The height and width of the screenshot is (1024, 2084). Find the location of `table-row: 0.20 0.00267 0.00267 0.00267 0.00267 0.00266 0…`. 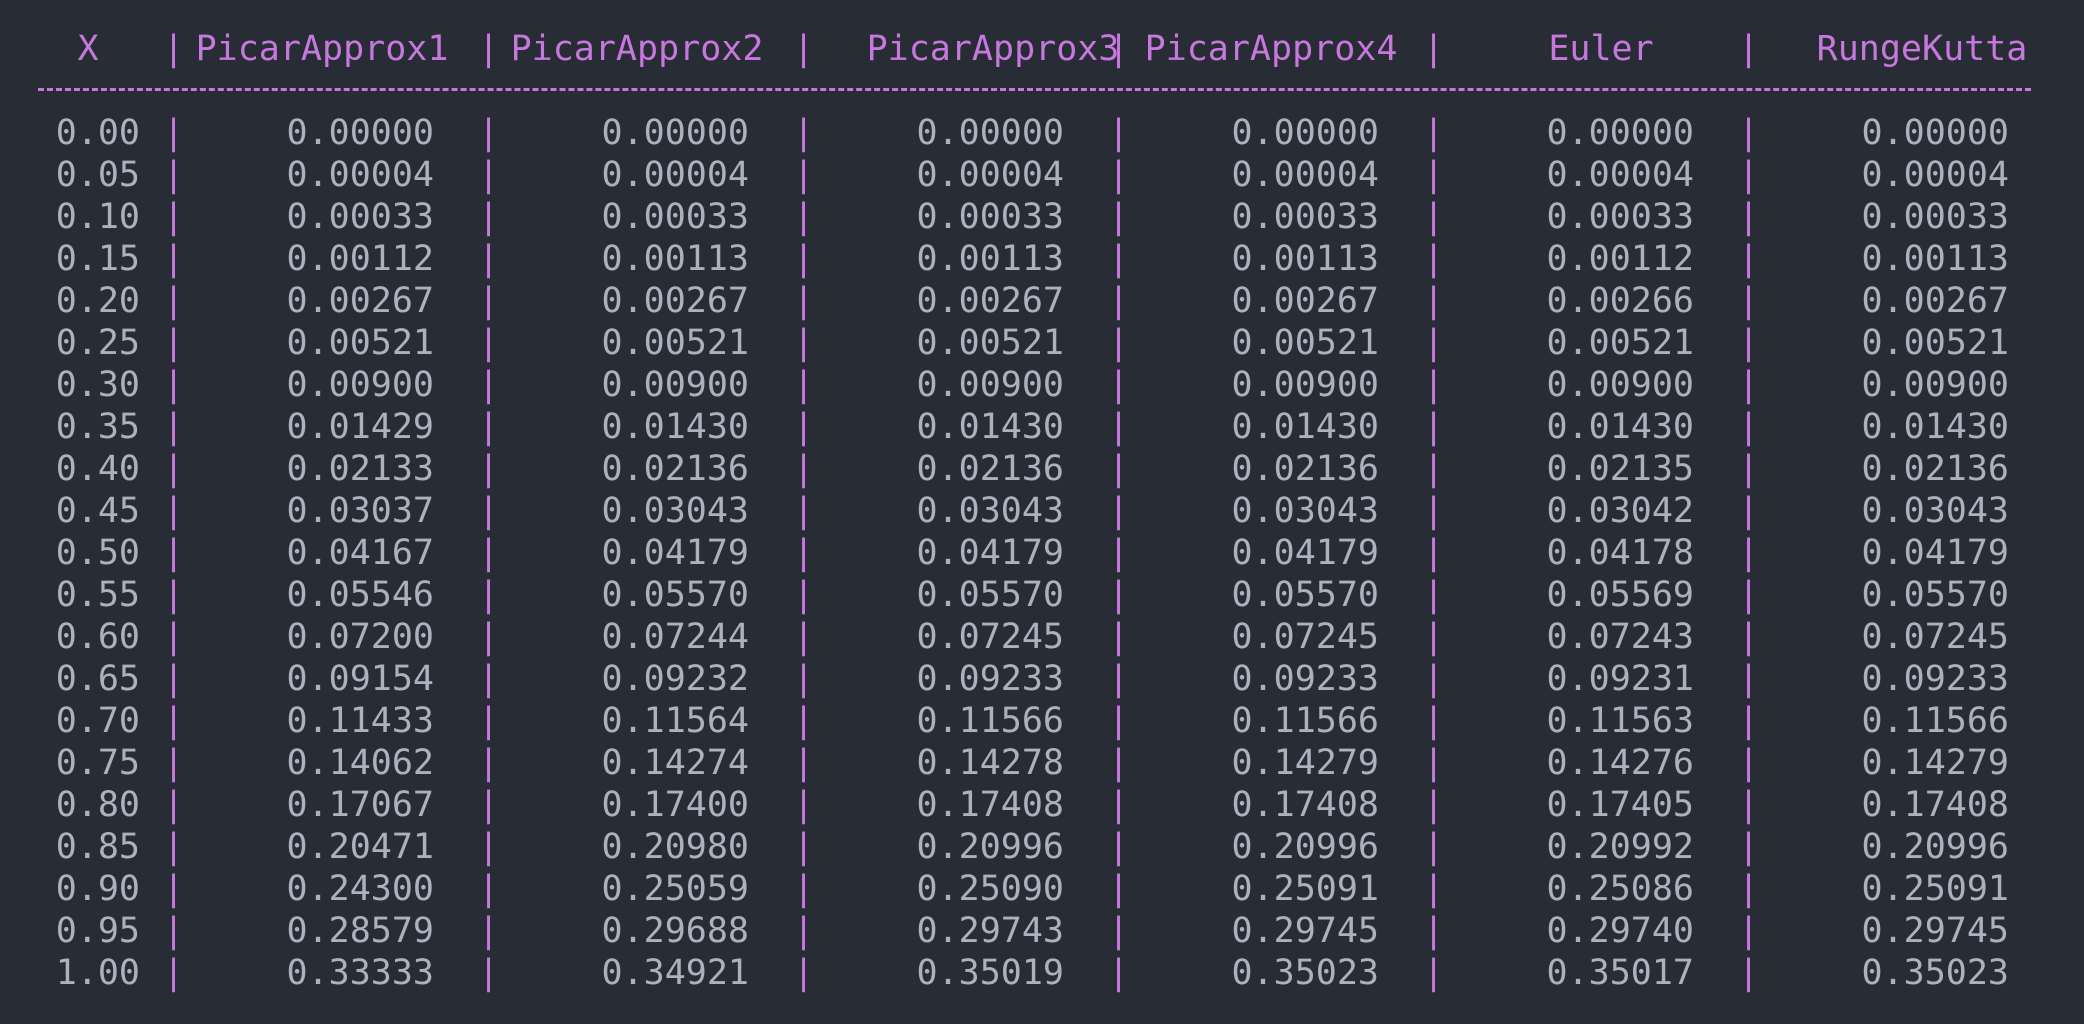

table-row: 0.20 0.00267 0.00267 0.00267 0.00267 0.00266 0… is located at coordinates (1042, 301).